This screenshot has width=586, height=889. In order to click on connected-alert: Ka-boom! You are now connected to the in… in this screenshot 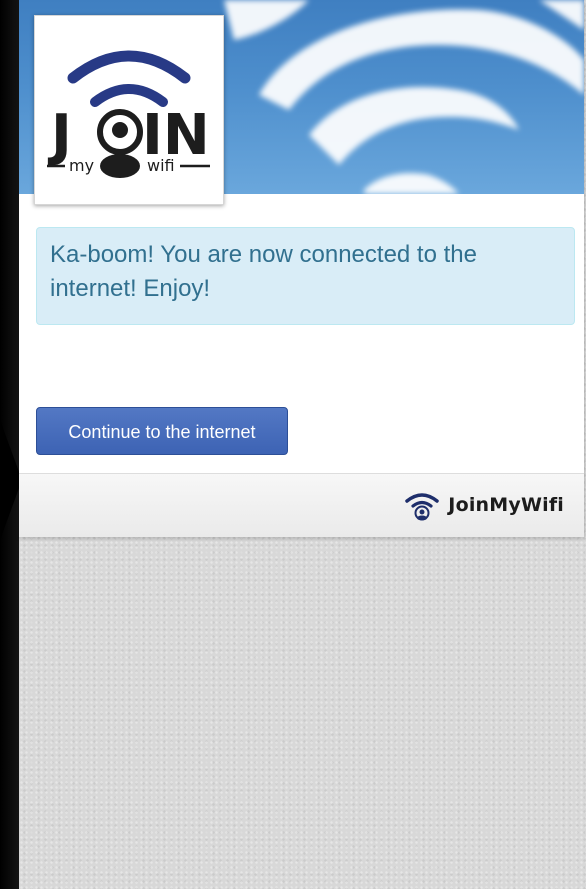, I will do `click(305, 276)`.